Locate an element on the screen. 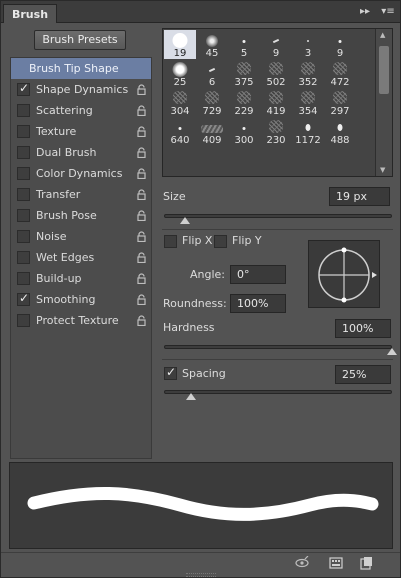  brush-option-brush-pose: Brush Pose is located at coordinates (81, 215).